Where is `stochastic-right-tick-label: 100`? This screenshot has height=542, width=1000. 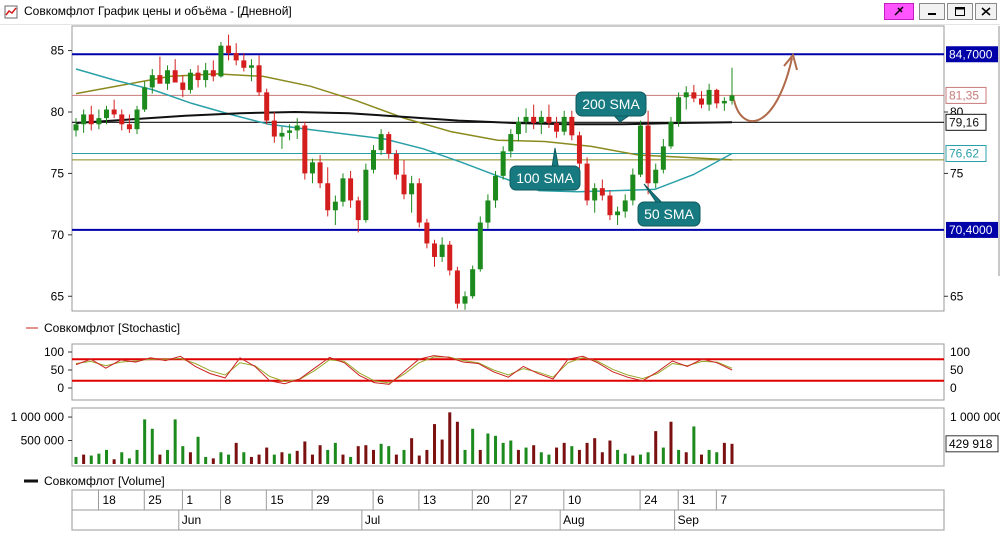 stochastic-right-tick-label: 100 is located at coordinates (960, 352).